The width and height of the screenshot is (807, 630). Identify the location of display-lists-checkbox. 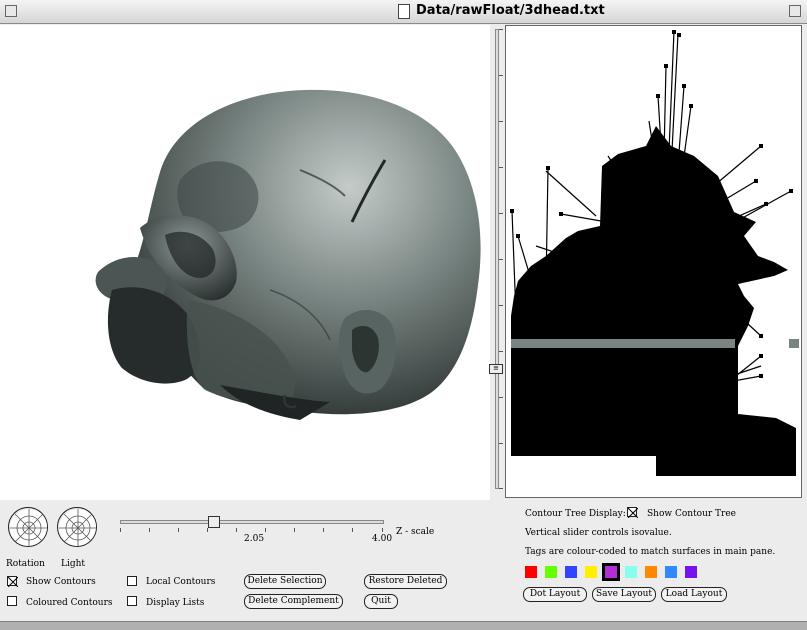
(132, 601).